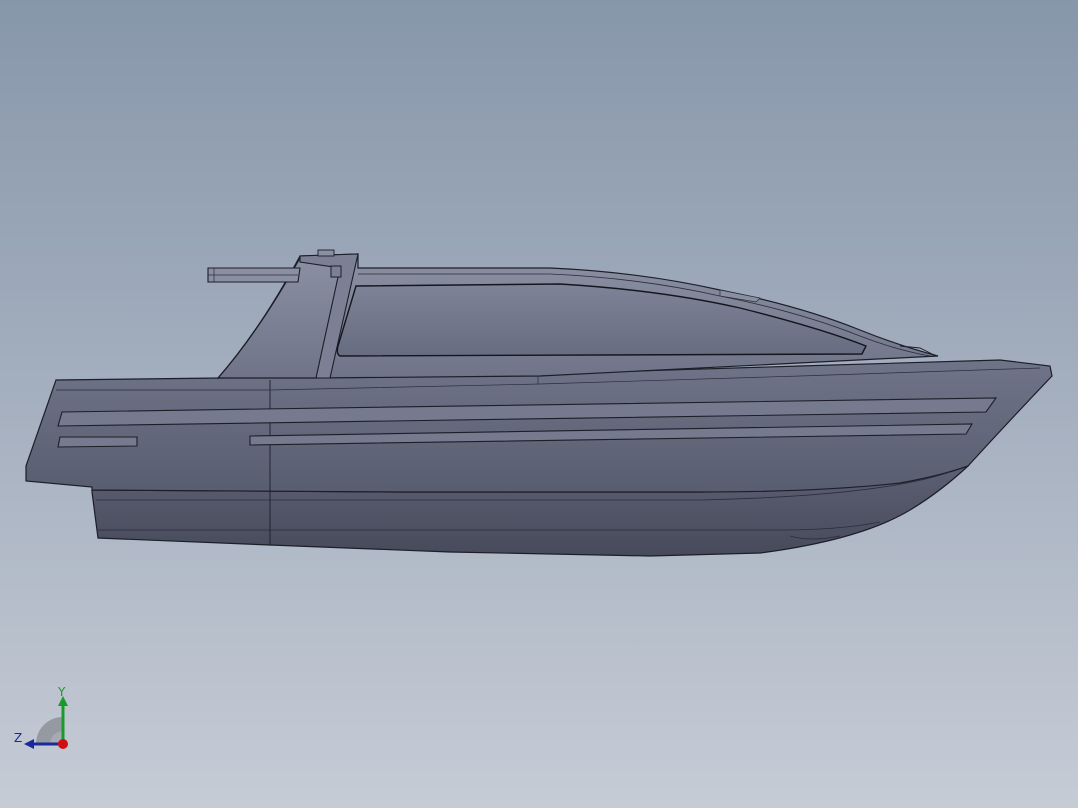  I want to click on x-axis-dot-icon, so click(63, 744).